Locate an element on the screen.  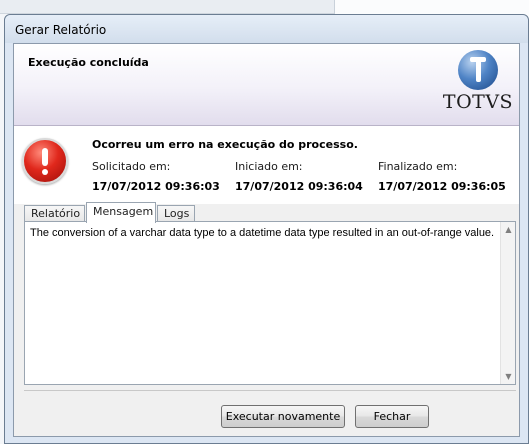
tab-logs: Logs is located at coordinates (176, 213).